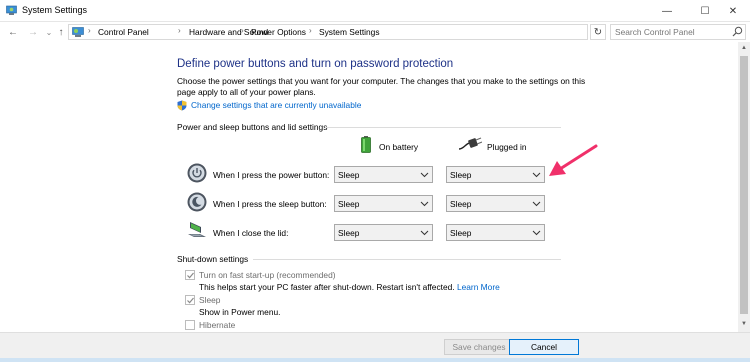 The width and height of the screenshot is (750, 362). Describe the element at coordinates (349, 32) in the screenshot. I see `breadcrumb-system-settings: System Settings` at that location.